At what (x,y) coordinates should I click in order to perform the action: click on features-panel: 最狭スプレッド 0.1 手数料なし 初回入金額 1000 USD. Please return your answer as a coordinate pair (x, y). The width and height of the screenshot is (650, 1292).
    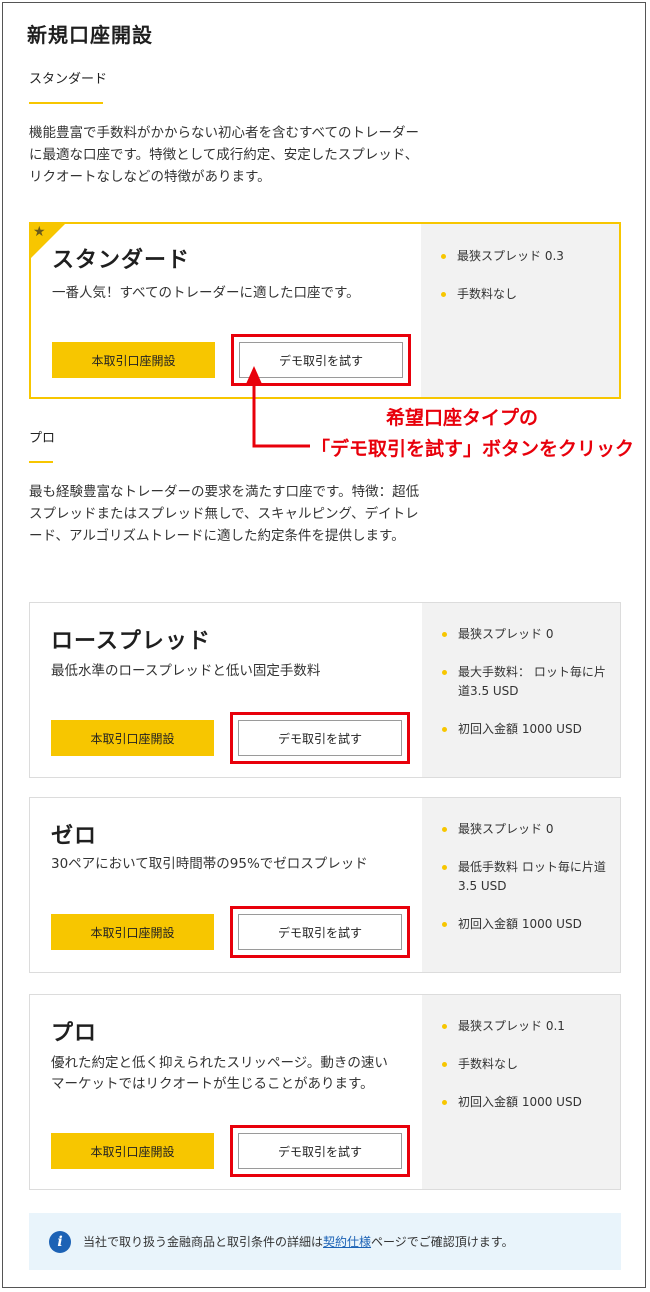
    Looking at the image, I should click on (521, 1092).